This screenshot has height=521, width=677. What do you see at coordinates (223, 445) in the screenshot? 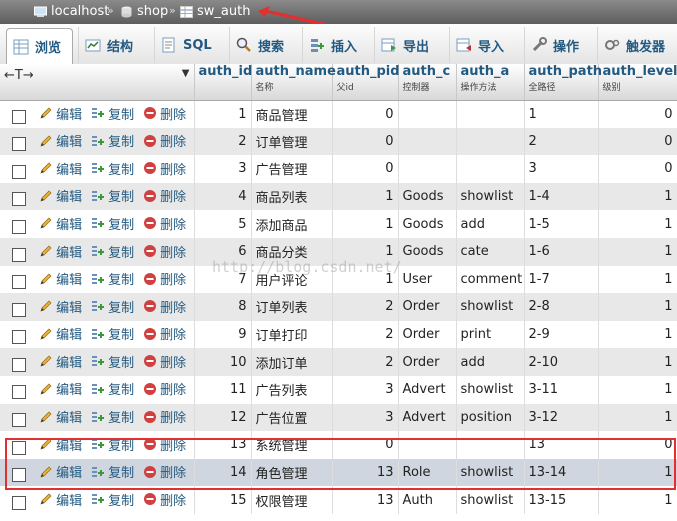
I see `cell-auth-id: 13` at bounding box center [223, 445].